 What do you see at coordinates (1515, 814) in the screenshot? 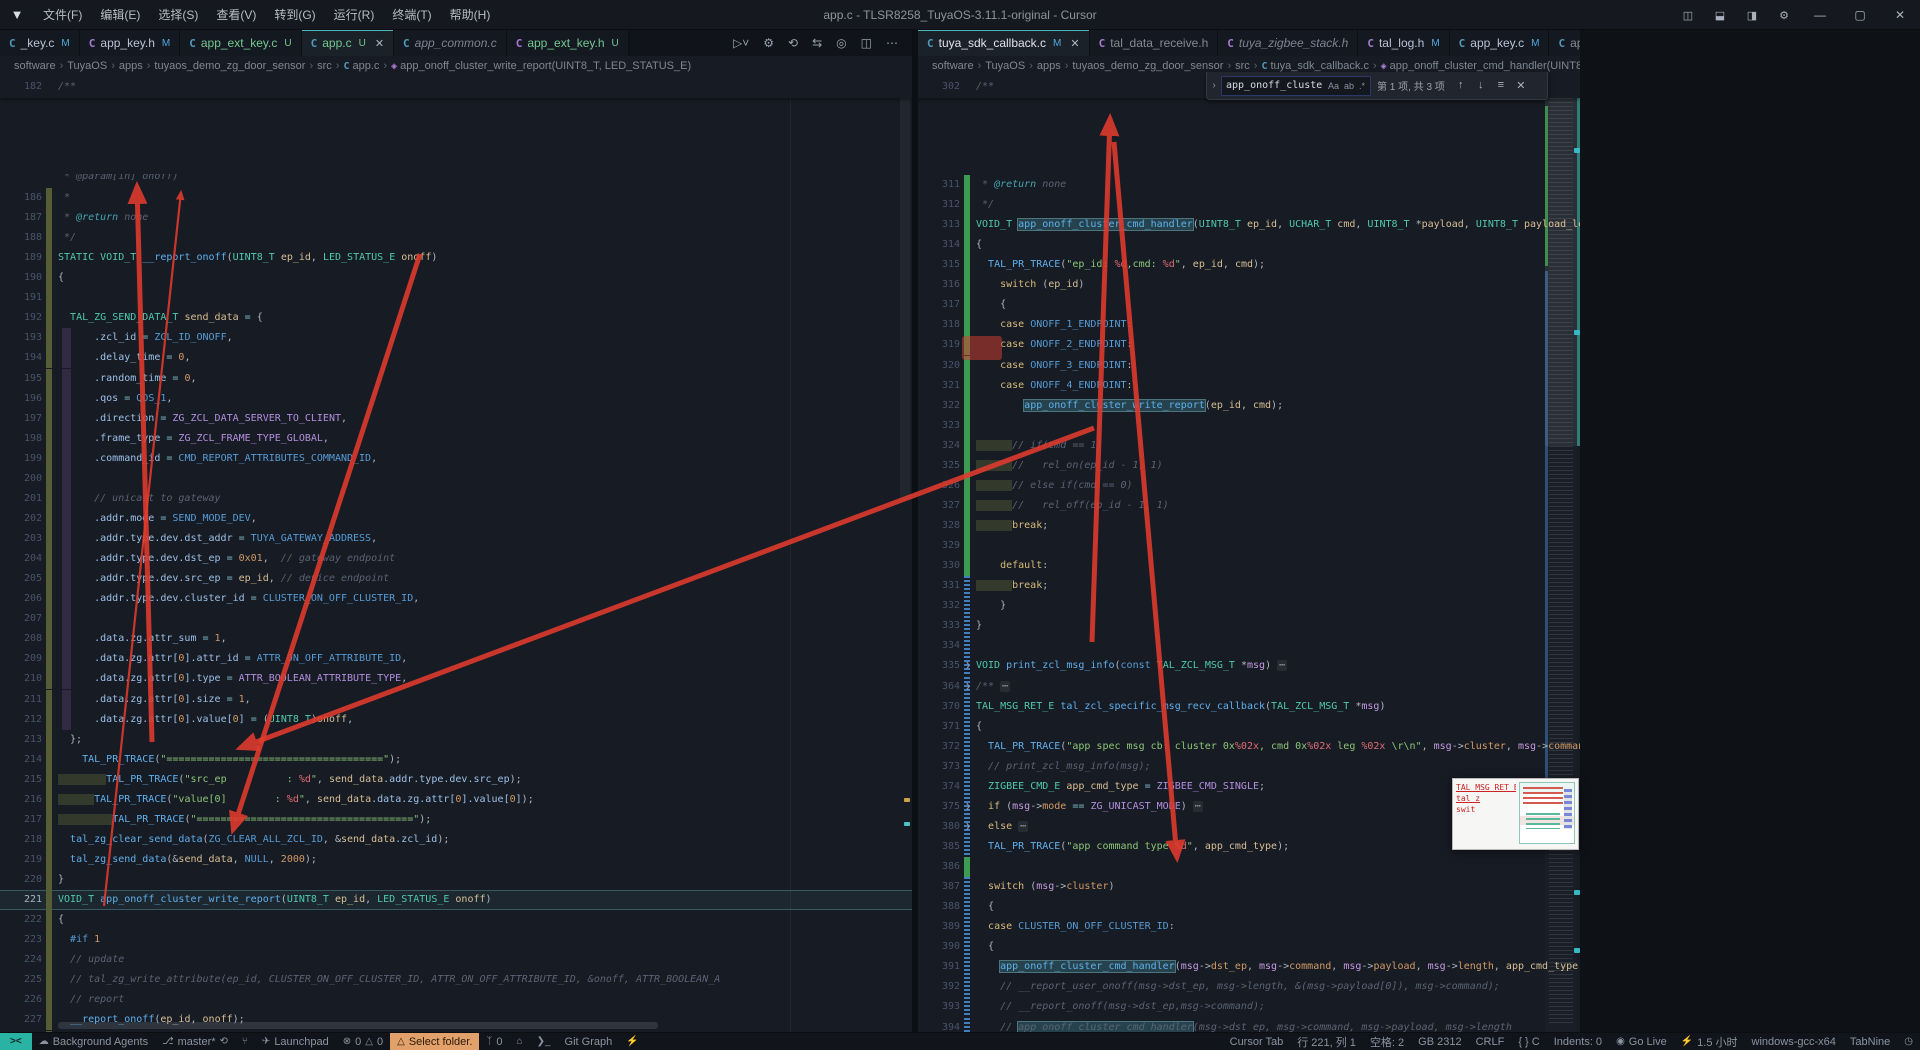
I see `screenshot-pip-overlay: TAL_MSG_RET_E tal_z swit` at bounding box center [1515, 814].